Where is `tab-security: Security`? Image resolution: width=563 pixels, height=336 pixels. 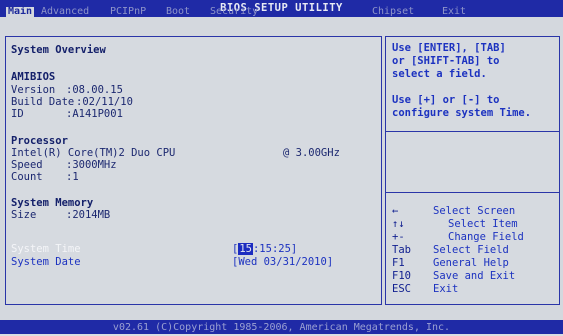
tab-security: Security is located at coordinates (234, 12).